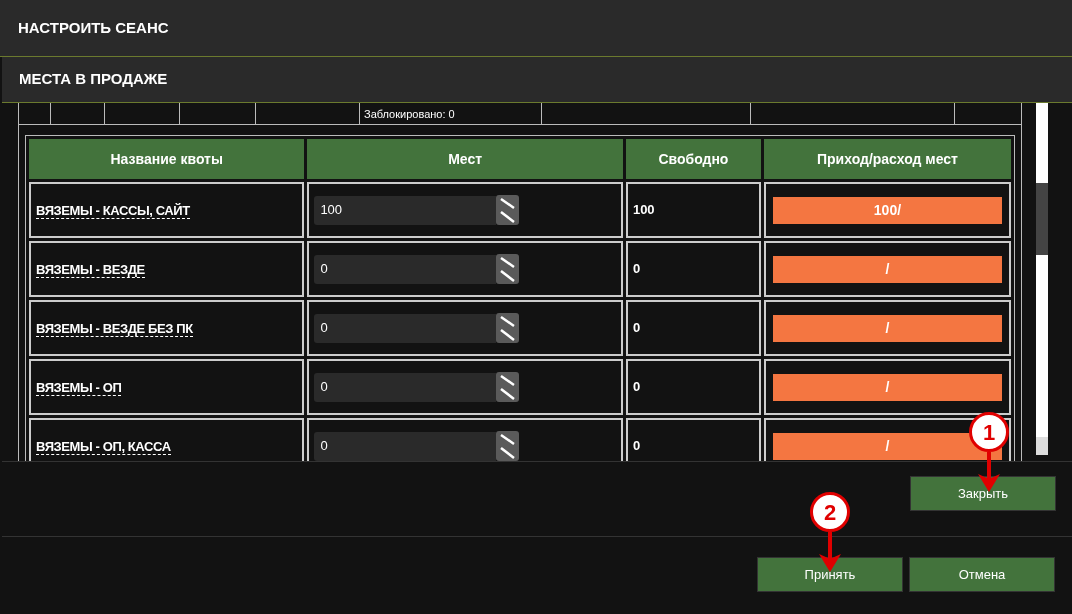 The width and height of the screenshot is (1072, 614). Describe the element at coordinates (982, 574) in the screenshot. I see `cancel-button: Отмена` at that location.